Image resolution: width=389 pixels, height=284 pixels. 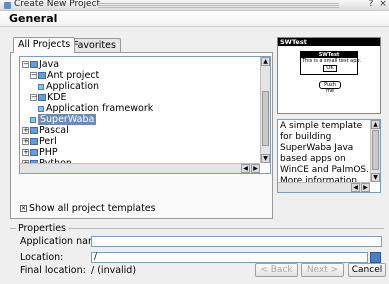 I want to click on tab-favorites-label: Favorites, so click(x=94, y=45).